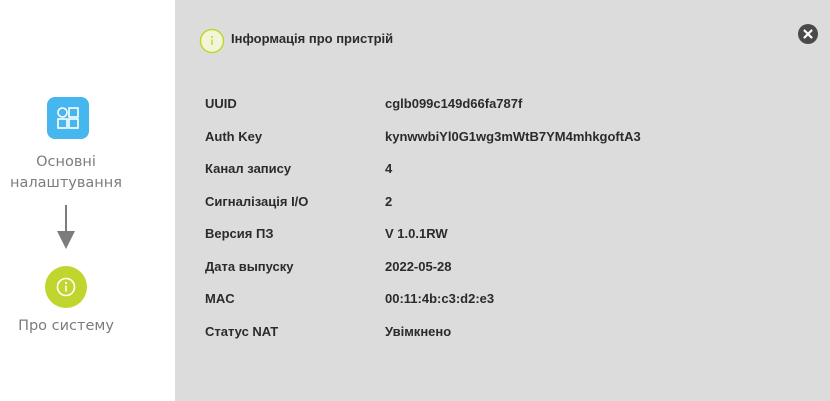 Image resolution: width=830 pixels, height=401 pixels. Describe the element at coordinates (234, 136) in the screenshot. I see `info-label: Auth Key` at that location.